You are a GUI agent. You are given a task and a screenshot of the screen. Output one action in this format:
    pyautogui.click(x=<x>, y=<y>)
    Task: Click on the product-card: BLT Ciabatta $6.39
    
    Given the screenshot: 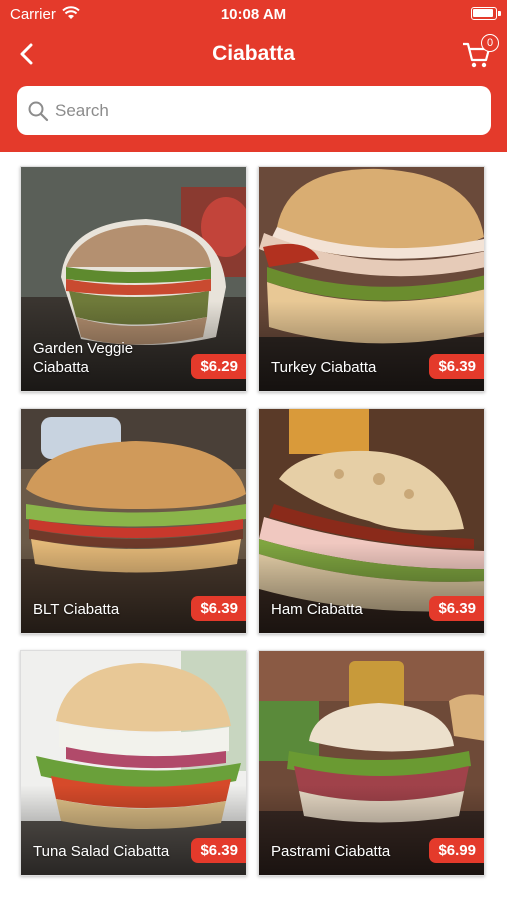 What is the action you would take?
    pyautogui.click(x=133, y=521)
    